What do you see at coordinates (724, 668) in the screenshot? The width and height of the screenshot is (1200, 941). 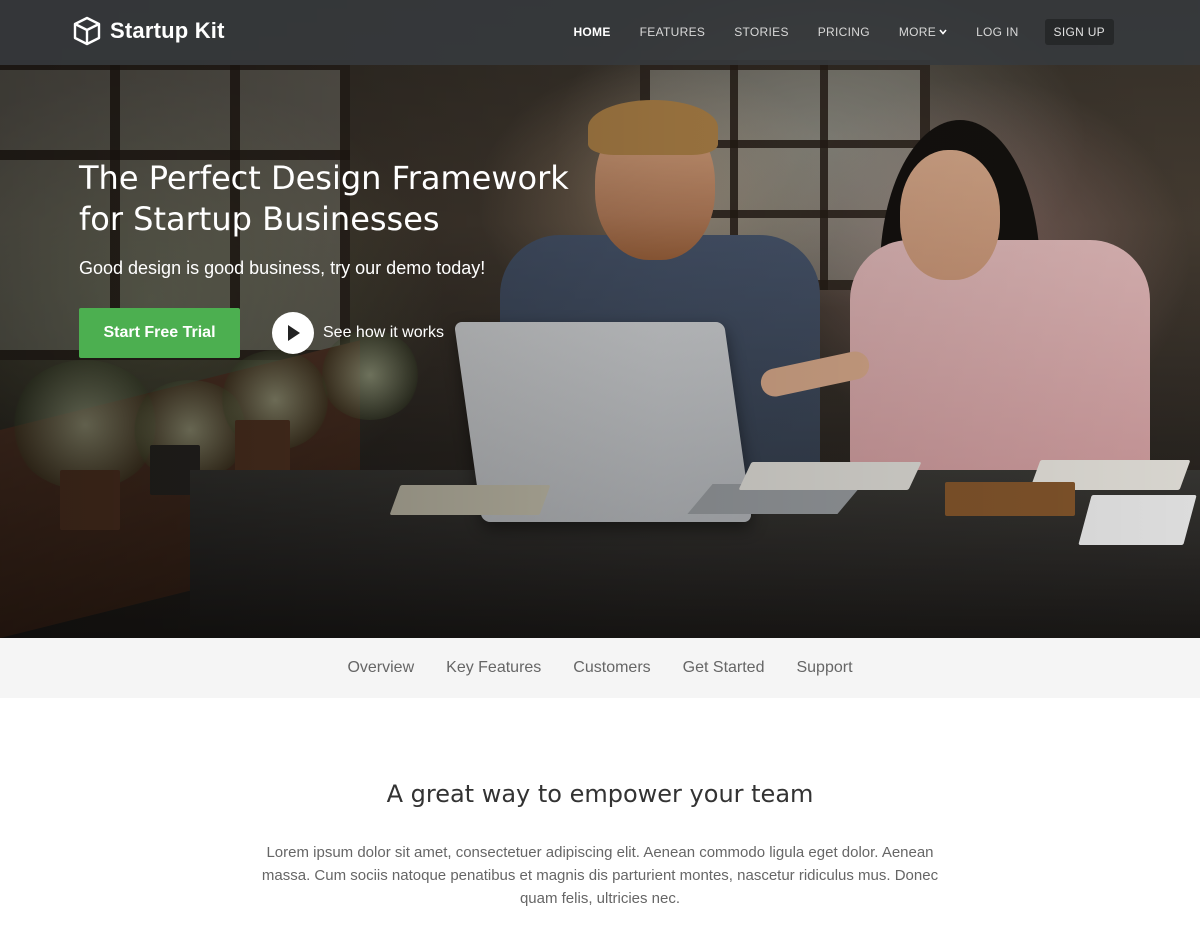 I see `subnav-get-started: Get Started` at bounding box center [724, 668].